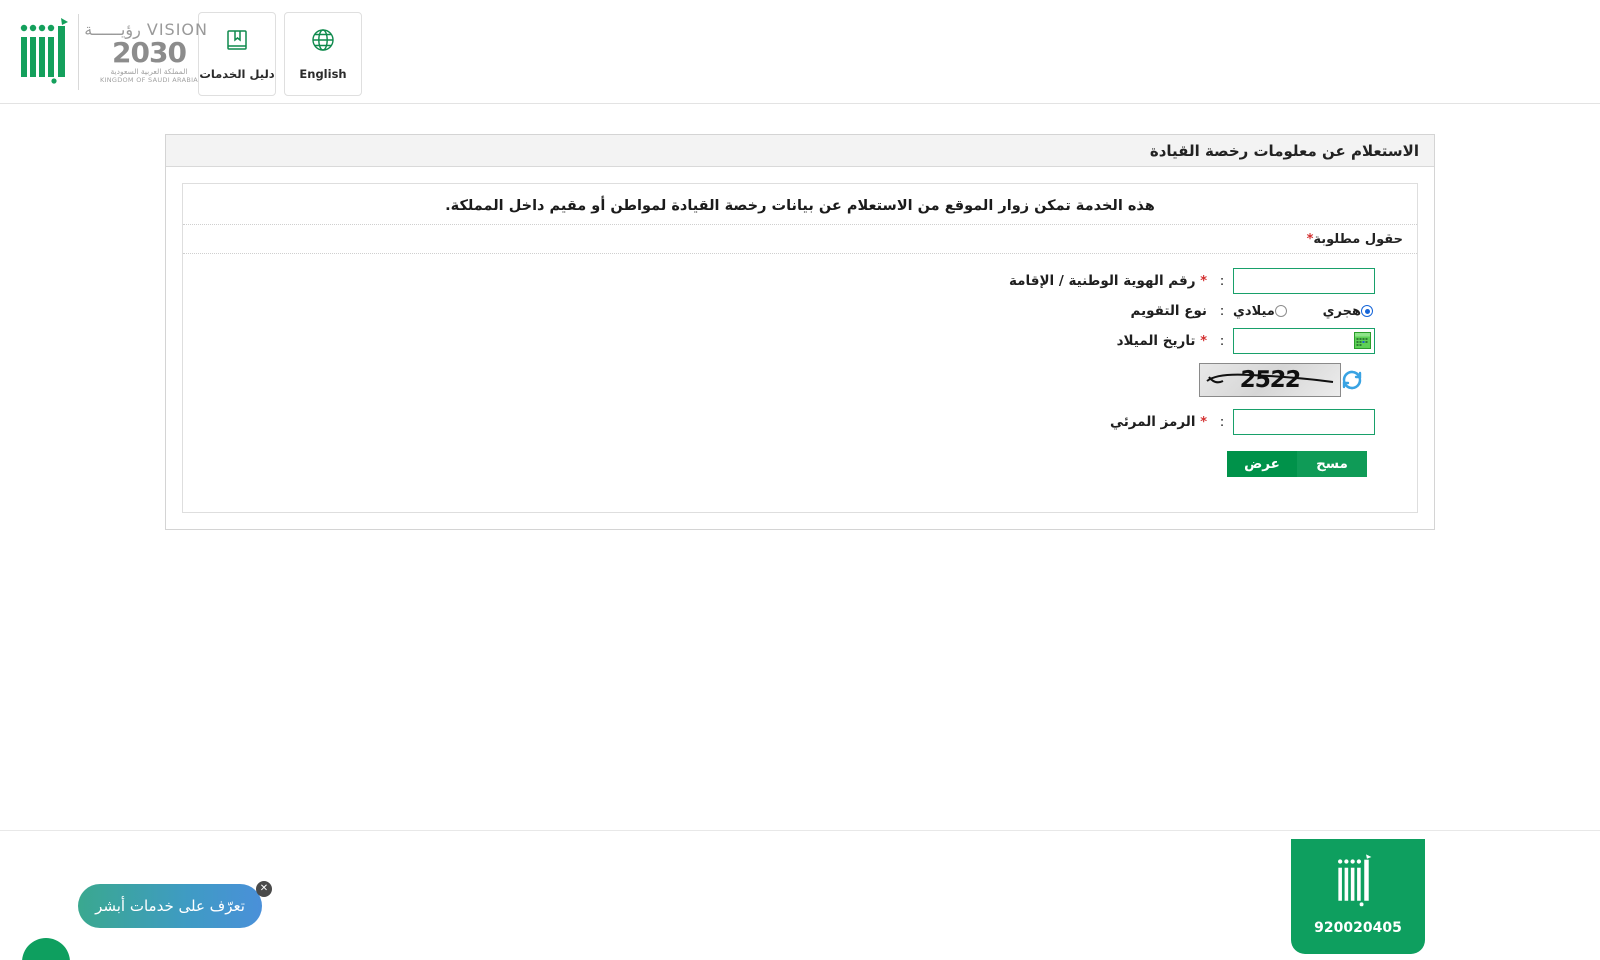 This screenshot has height=960, width=1600. What do you see at coordinates (1332, 464) in the screenshot?
I see `clear-button: مسح` at bounding box center [1332, 464].